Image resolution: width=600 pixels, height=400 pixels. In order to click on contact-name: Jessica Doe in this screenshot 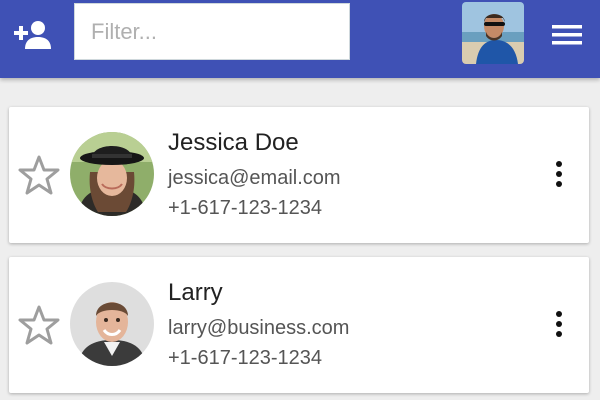, I will do `click(233, 142)`.